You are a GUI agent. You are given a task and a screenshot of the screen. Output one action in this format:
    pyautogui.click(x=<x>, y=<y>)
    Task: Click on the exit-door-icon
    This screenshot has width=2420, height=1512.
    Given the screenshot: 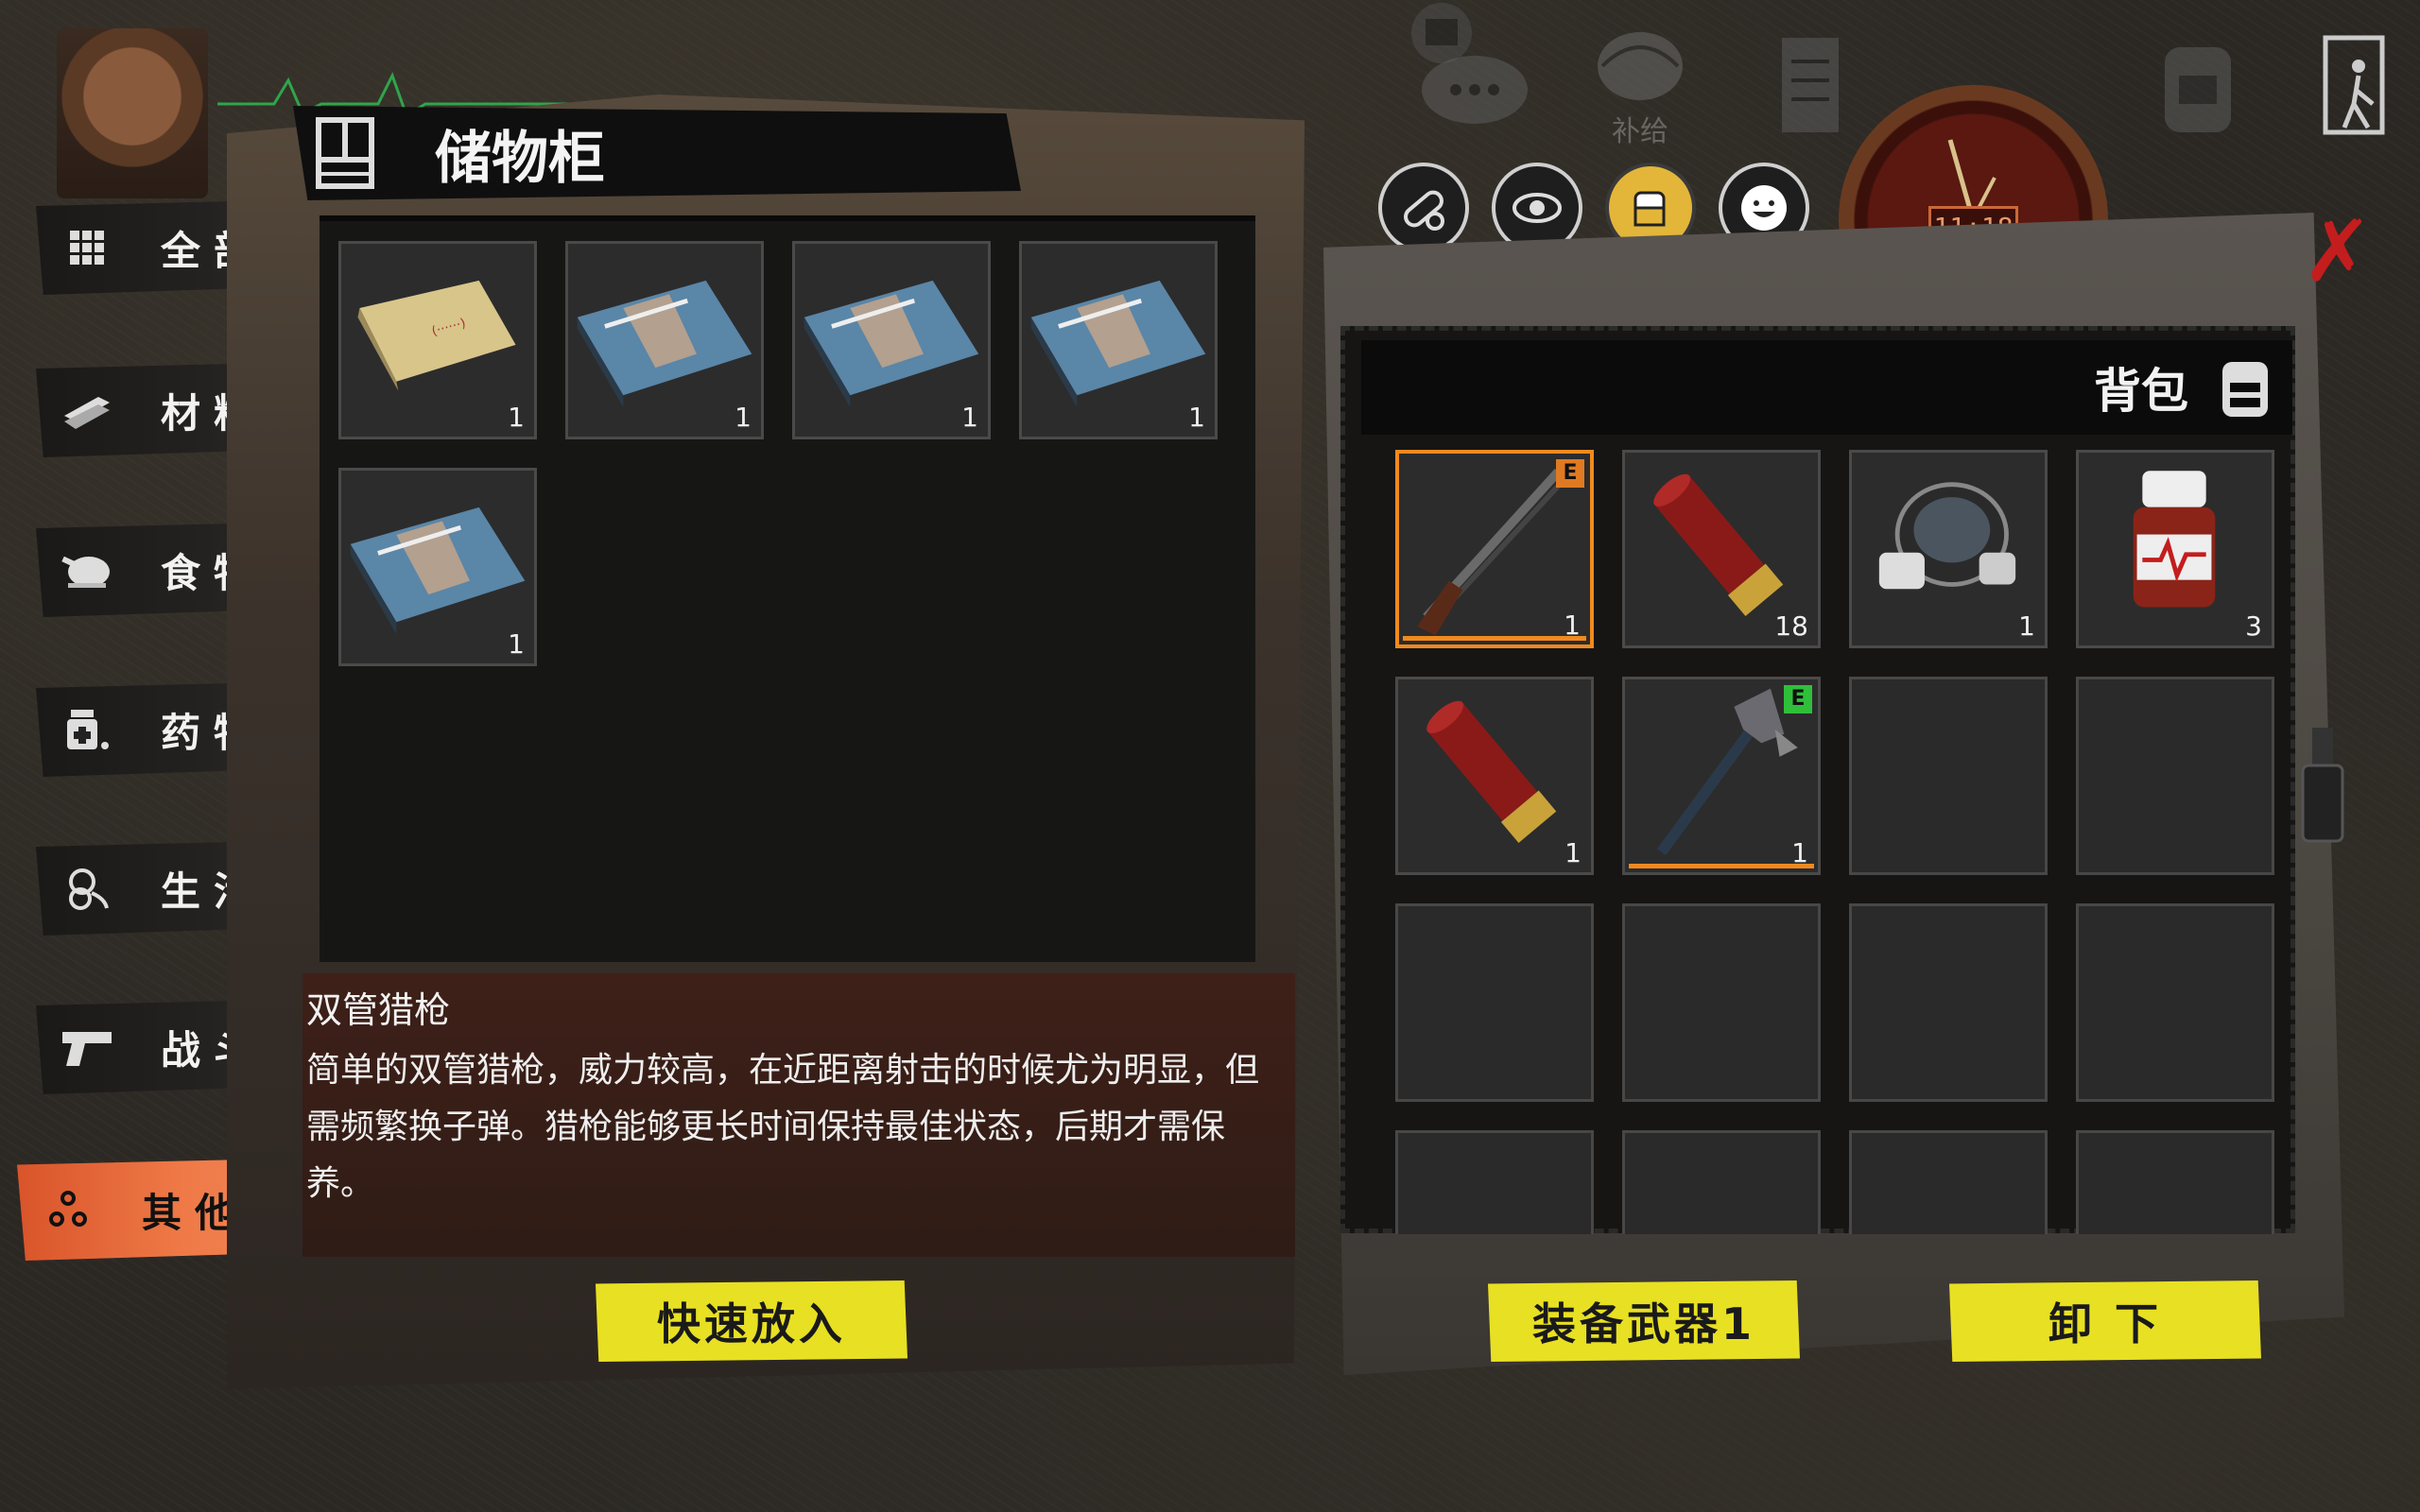 What is the action you would take?
    pyautogui.click(x=2359, y=85)
    